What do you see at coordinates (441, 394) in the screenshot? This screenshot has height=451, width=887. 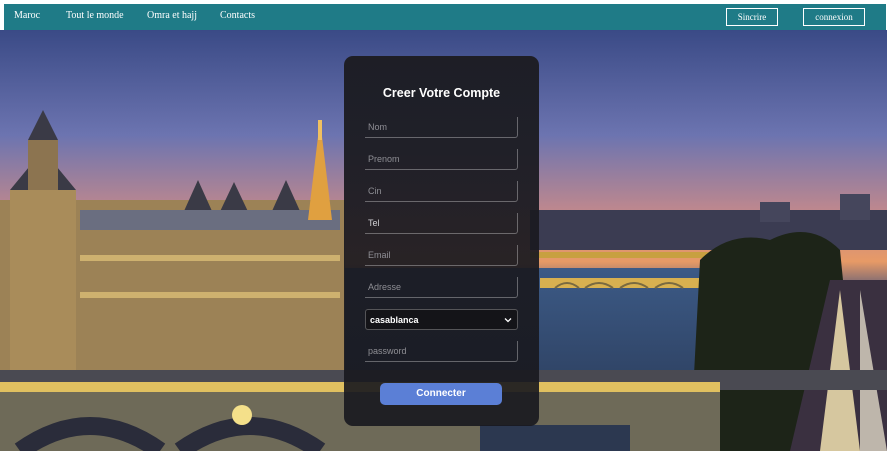 I see `submit-button: Connecter` at bounding box center [441, 394].